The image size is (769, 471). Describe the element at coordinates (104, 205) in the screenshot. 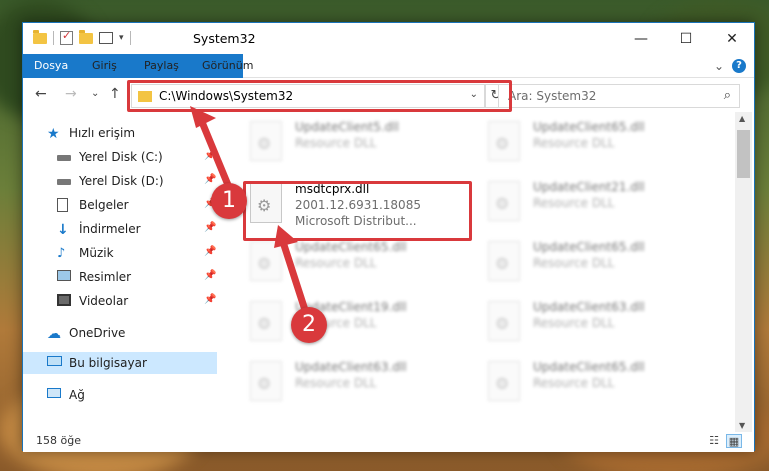

I see `sidebar-item-label: Belgeler` at that location.